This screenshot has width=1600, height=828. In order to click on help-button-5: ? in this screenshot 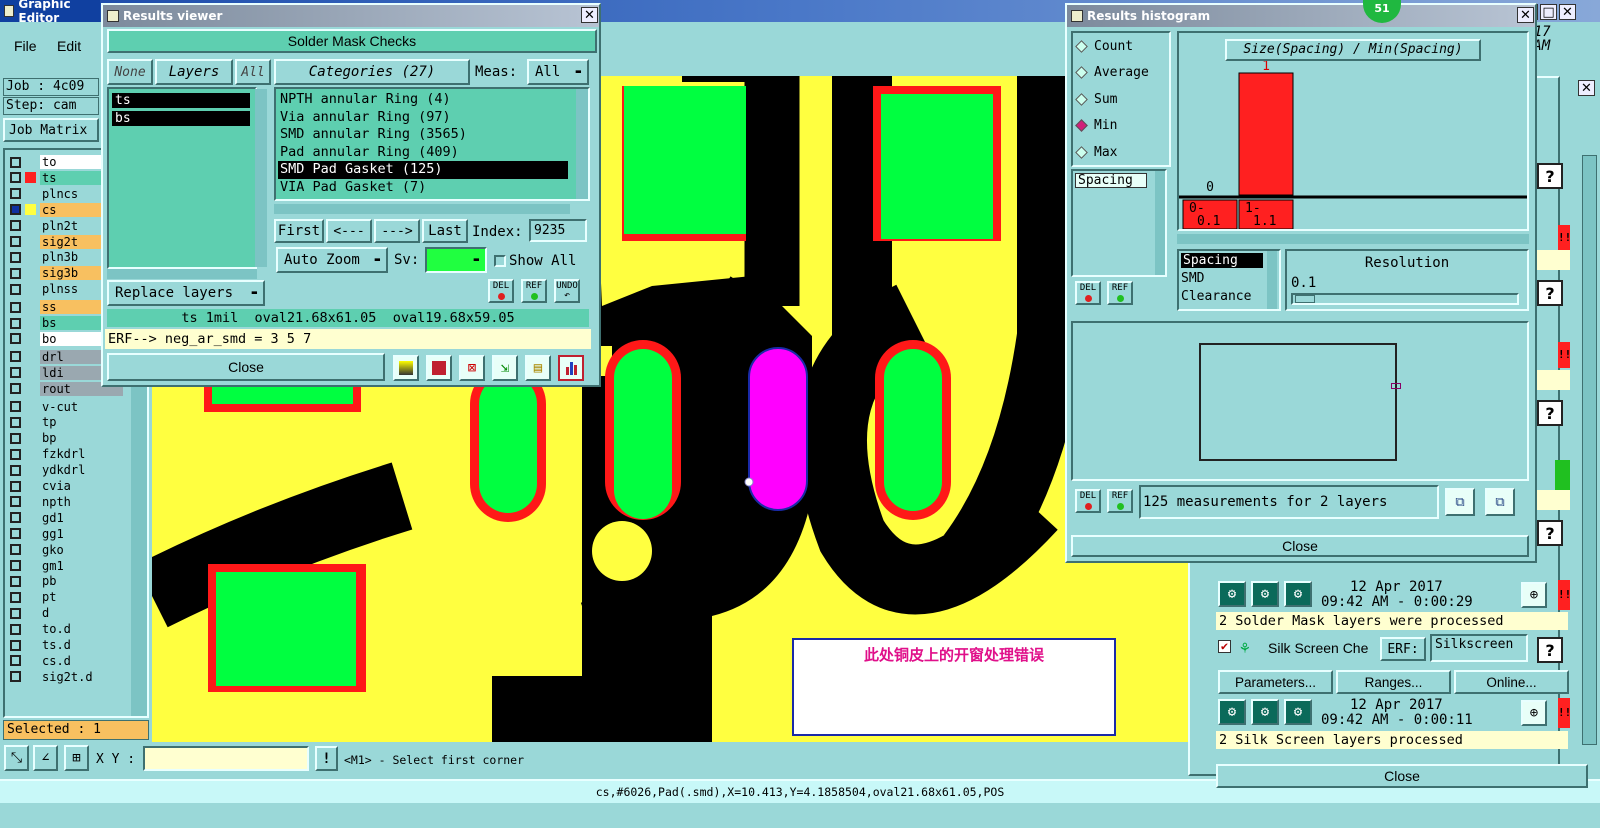, I will do `click(1550, 650)`.